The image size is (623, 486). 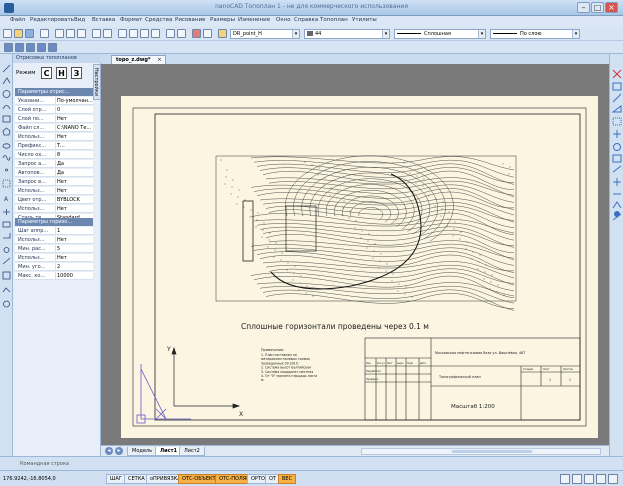 What do you see at coordinates (481, 451) in the screenshot?
I see `horizontal-scrollbar` at bounding box center [481, 451].